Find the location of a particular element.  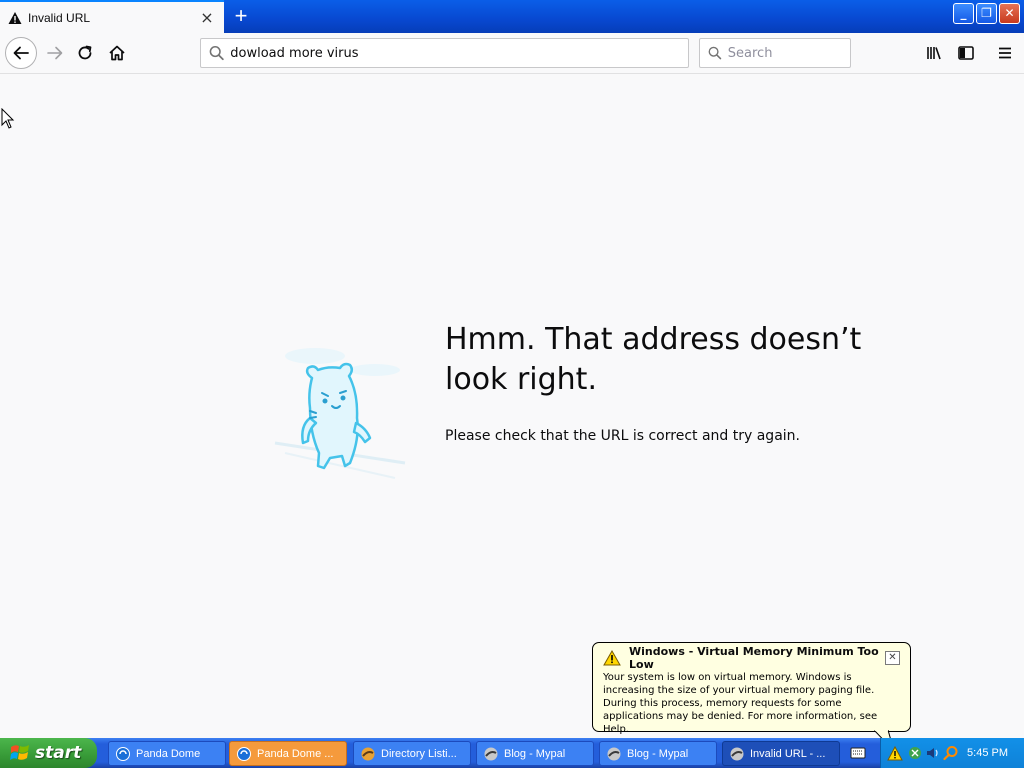

maximize-button: ❐ is located at coordinates (986, 13).